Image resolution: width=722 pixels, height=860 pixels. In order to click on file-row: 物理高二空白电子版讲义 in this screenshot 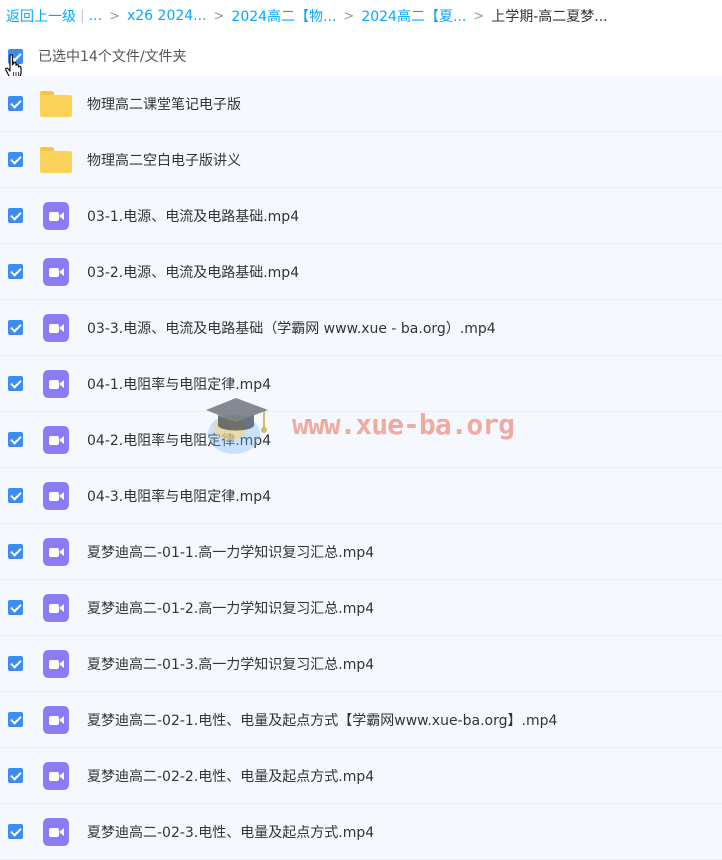, I will do `click(361, 160)`.